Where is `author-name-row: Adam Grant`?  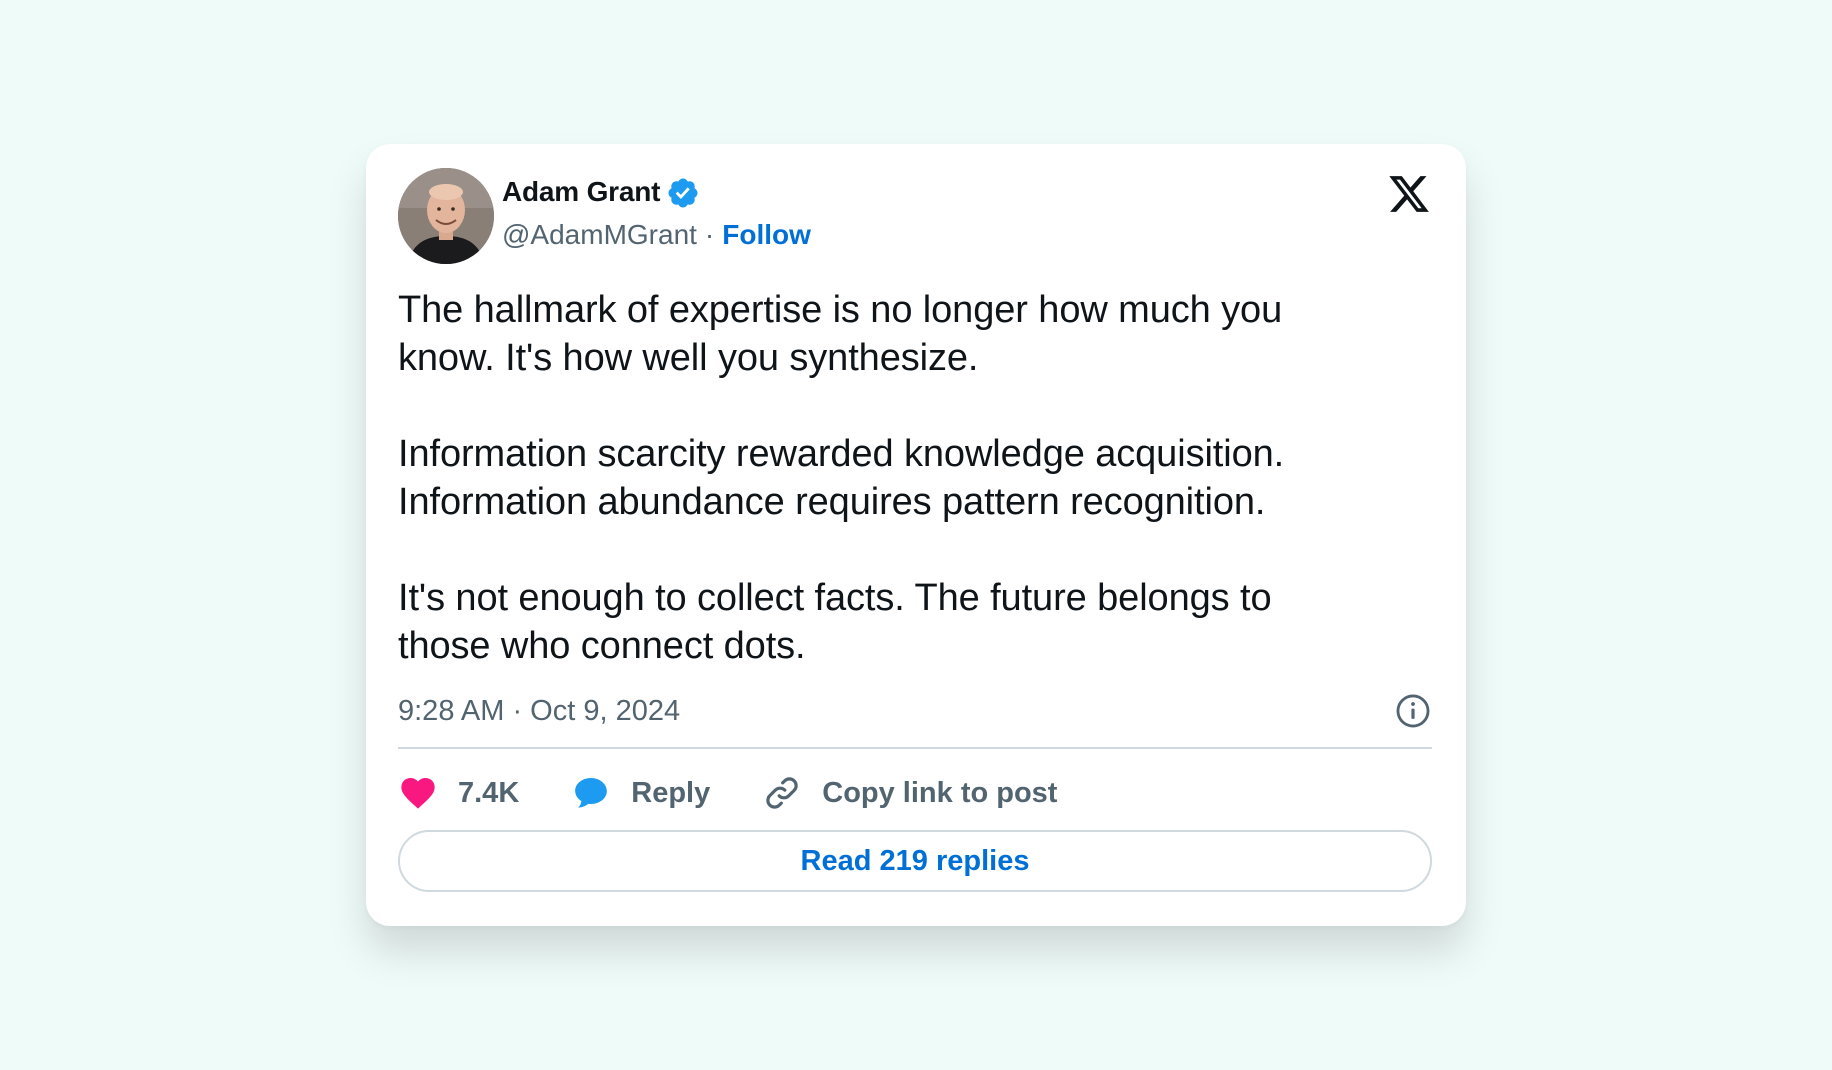
author-name-row: Adam Grant is located at coordinates (601, 192).